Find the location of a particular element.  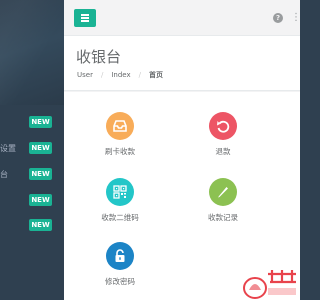

tile-label: 退款 is located at coordinates (223, 151).